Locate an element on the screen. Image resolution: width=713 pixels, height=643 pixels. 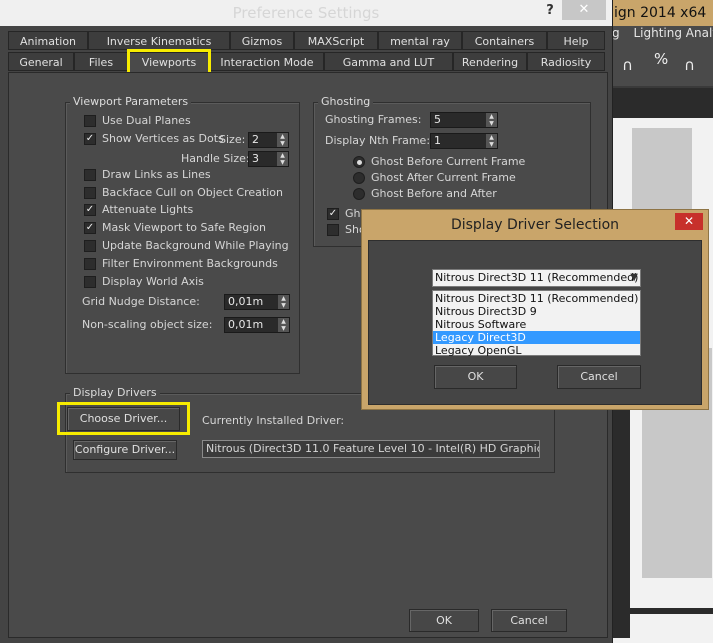
tab-animation: Animation is located at coordinates (48, 40).